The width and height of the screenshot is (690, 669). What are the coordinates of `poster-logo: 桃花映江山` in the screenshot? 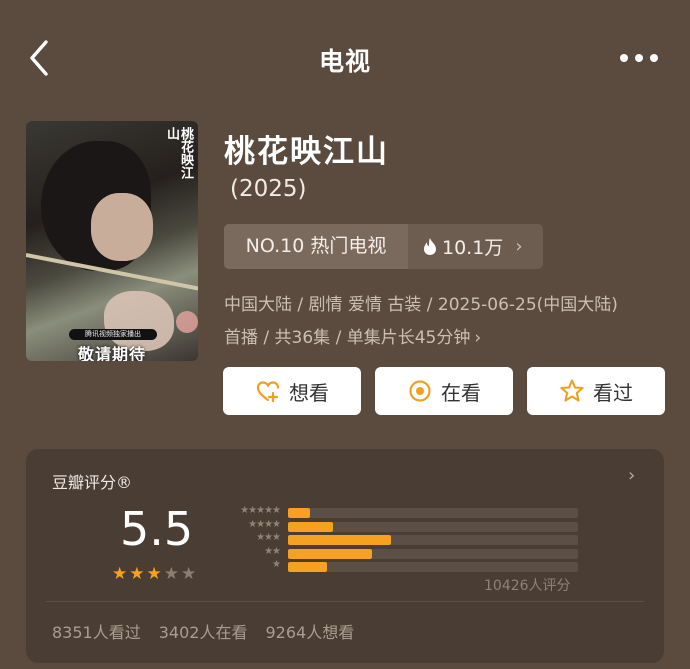 It's located at (178, 153).